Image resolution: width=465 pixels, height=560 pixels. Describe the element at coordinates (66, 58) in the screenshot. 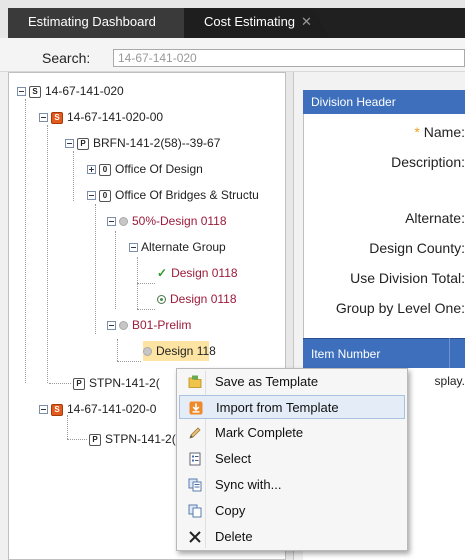

I see `search-label: Search:` at that location.